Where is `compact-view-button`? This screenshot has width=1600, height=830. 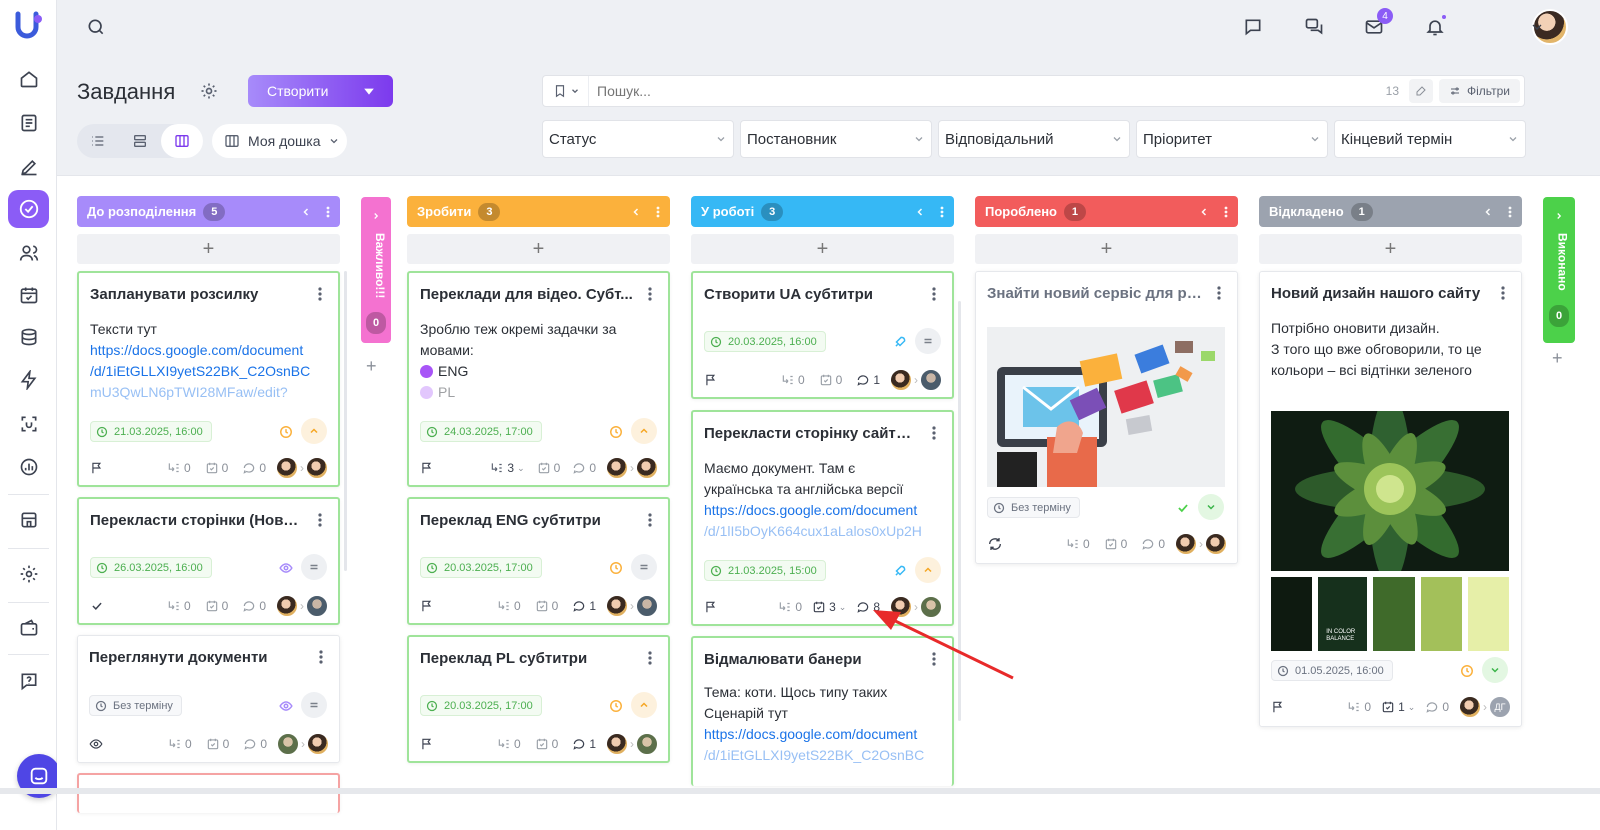
compact-view-button is located at coordinates (140, 141).